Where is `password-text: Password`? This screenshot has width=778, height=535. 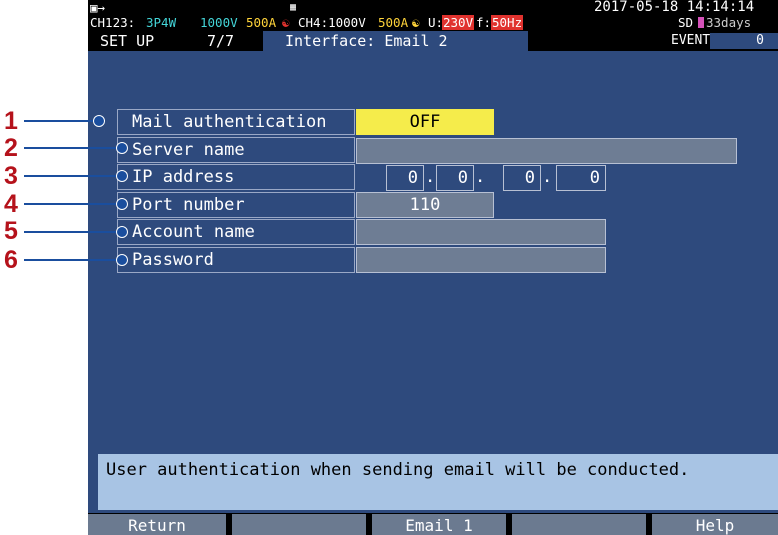
password-text: Password is located at coordinates (173, 260).